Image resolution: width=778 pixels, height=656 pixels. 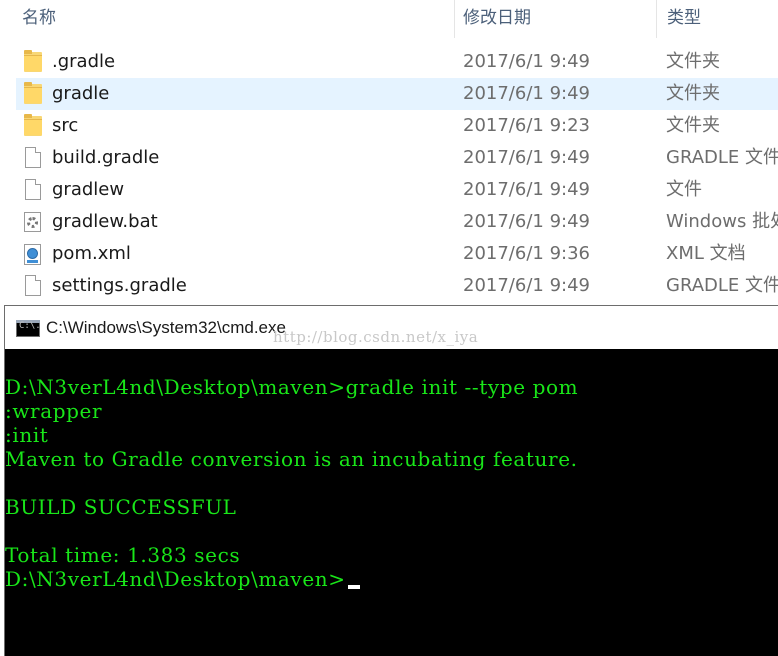 I want to click on console-line: Total time: 1.383 secs, so click(x=123, y=555).